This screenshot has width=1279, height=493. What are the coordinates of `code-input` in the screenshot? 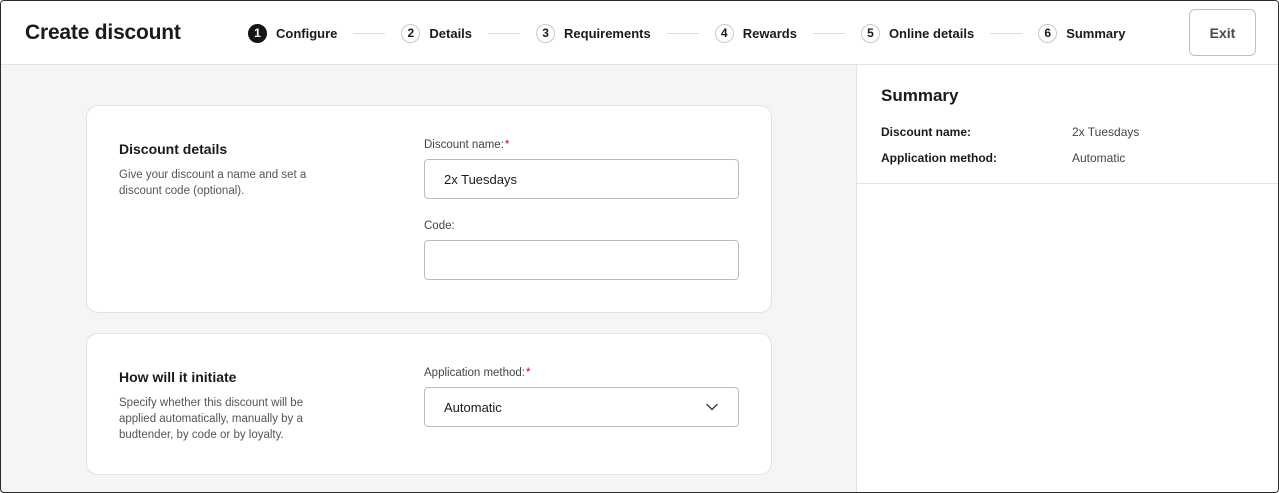 It's located at (581, 260).